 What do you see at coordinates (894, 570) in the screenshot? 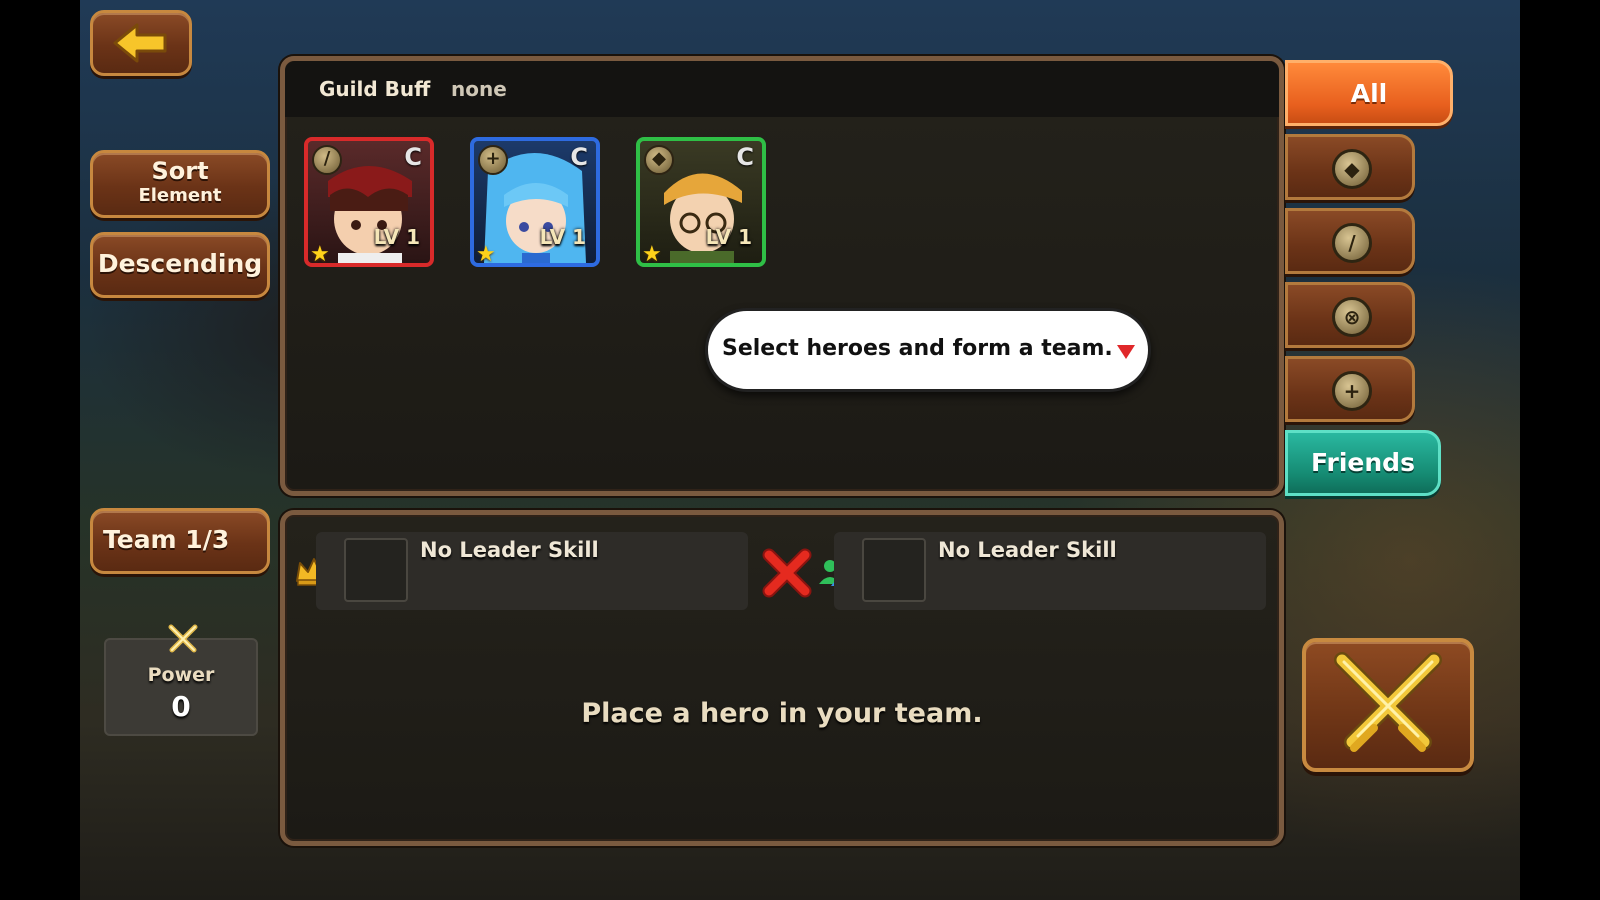
I see `friend-hero-slot` at bounding box center [894, 570].